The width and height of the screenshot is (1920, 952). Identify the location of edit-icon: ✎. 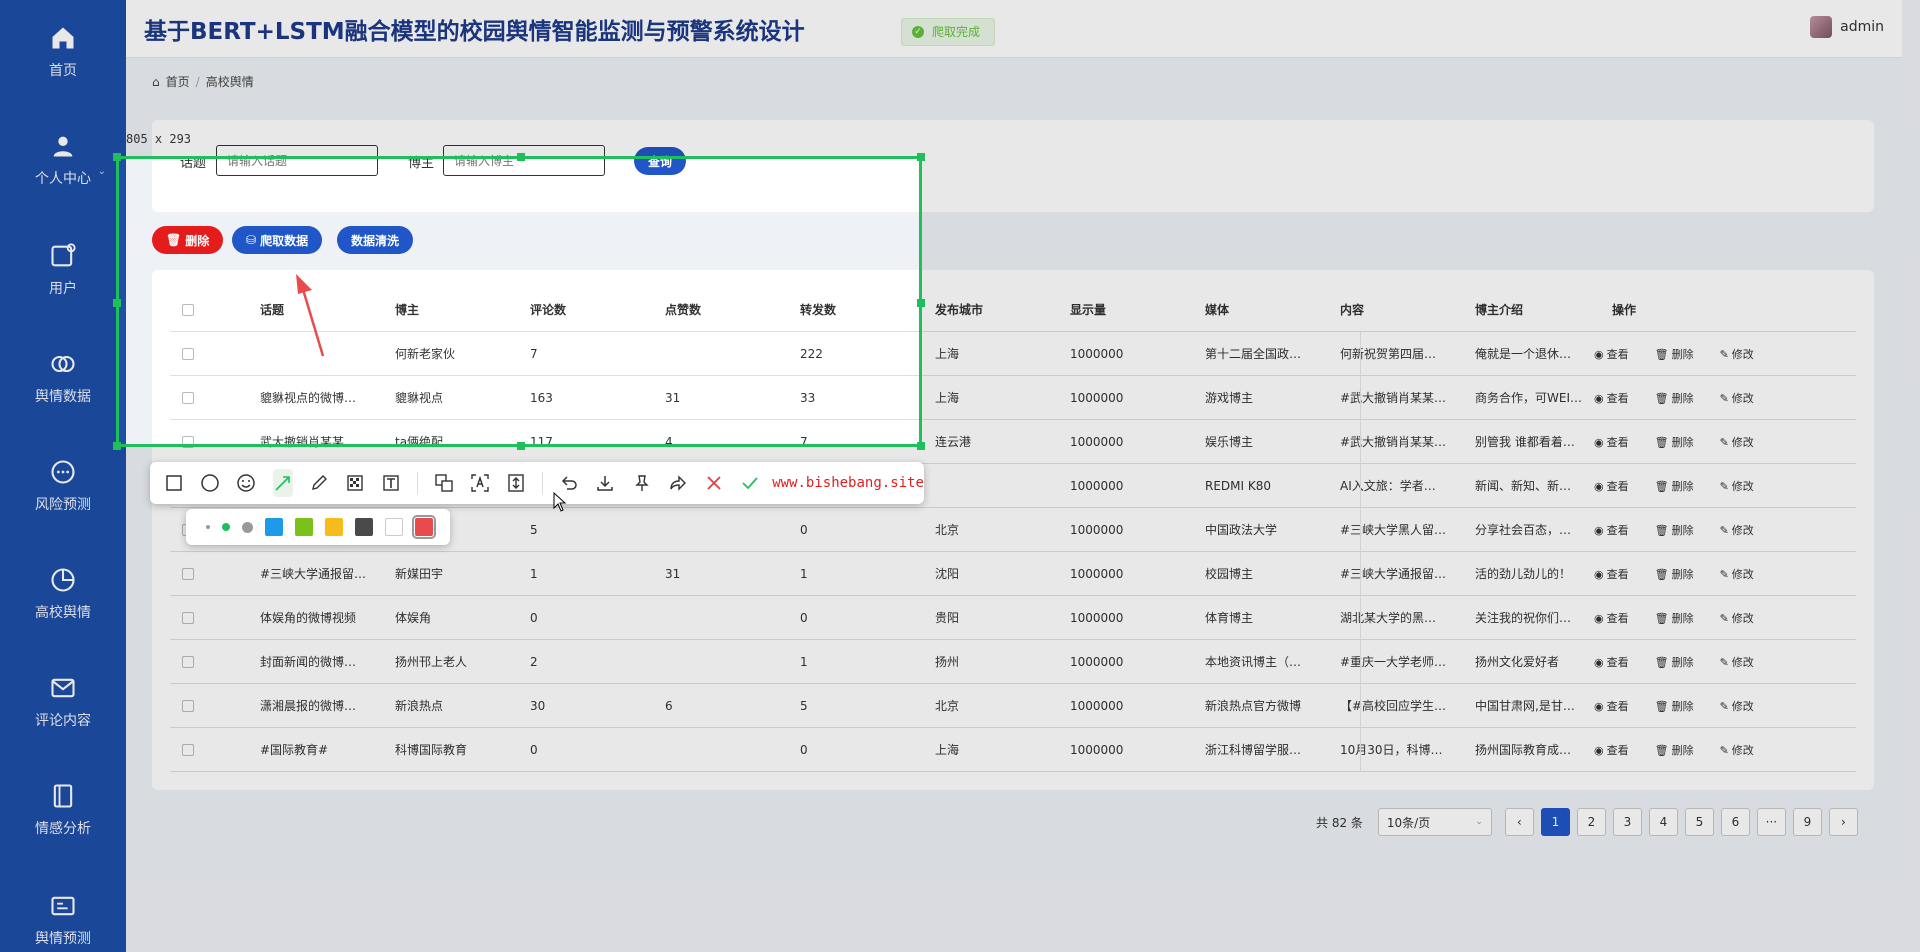
(1724, 486).